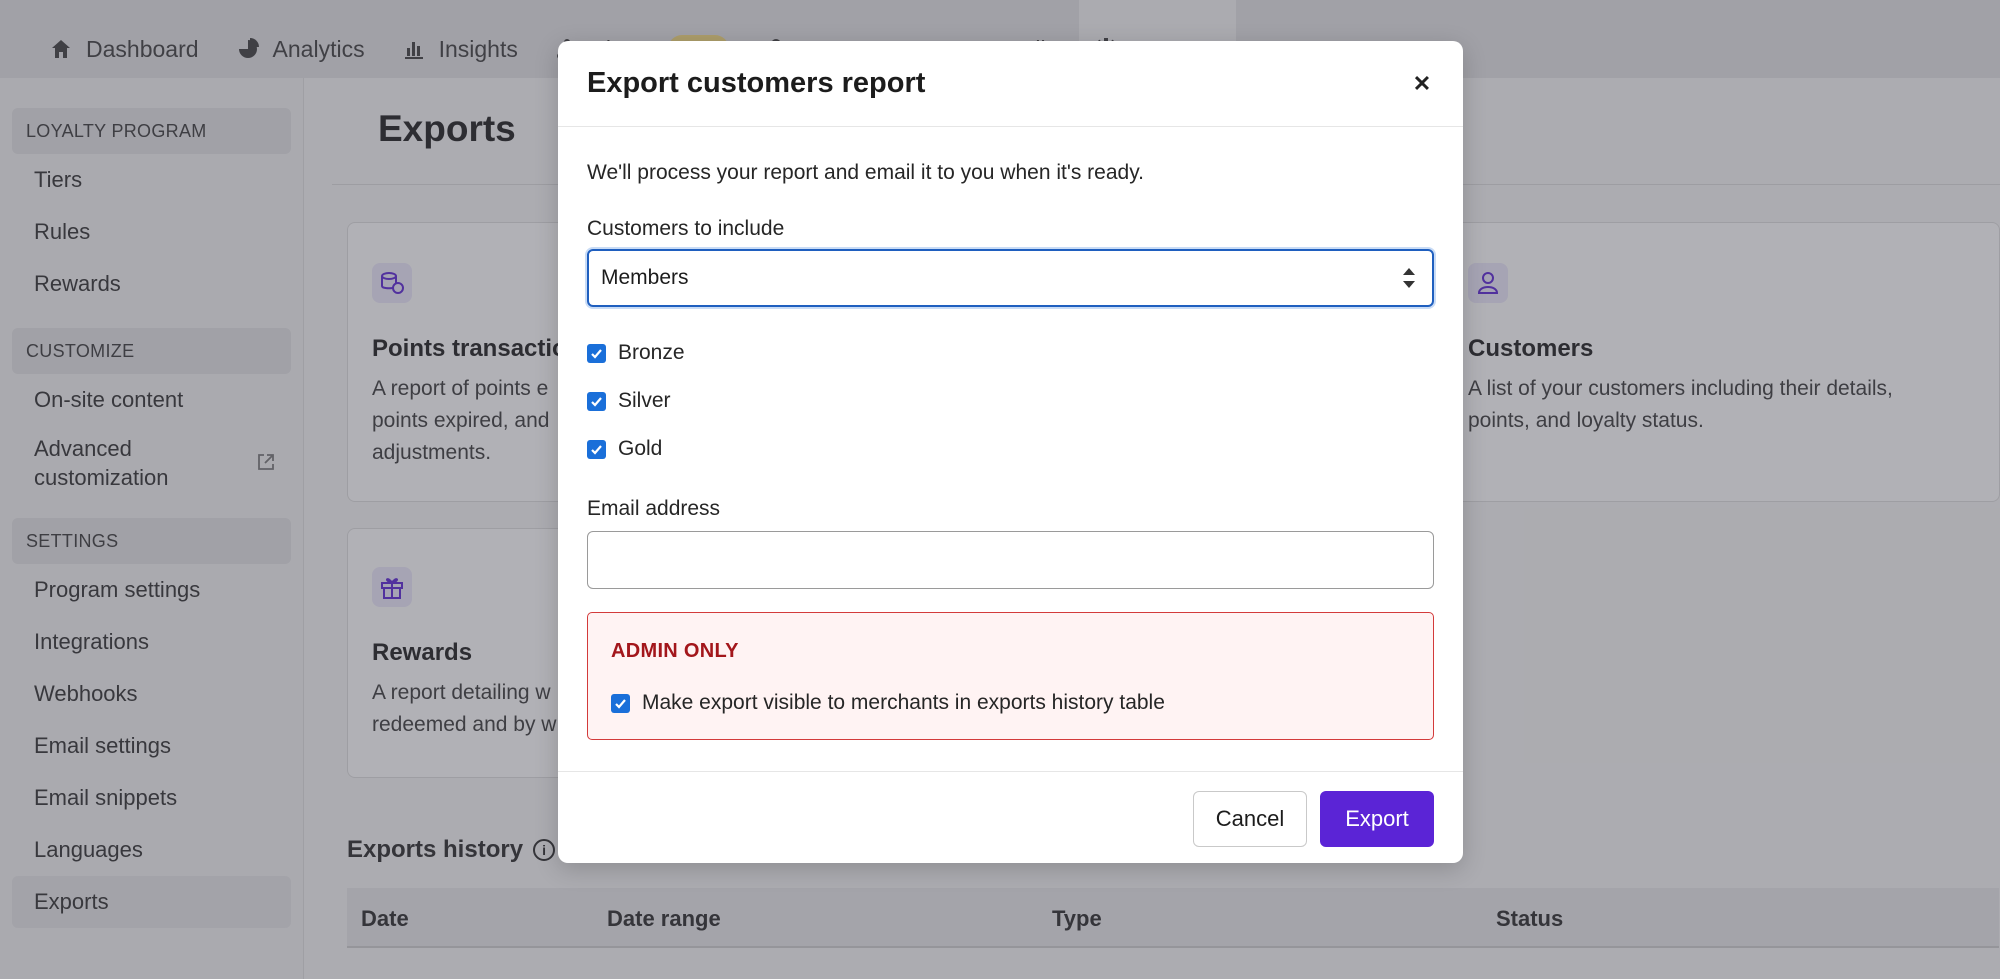 Image resolution: width=2000 pixels, height=979 pixels. What do you see at coordinates (756, 83) in the screenshot?
I see `modal-title: Export customers report` at bounding box center [756, 83].